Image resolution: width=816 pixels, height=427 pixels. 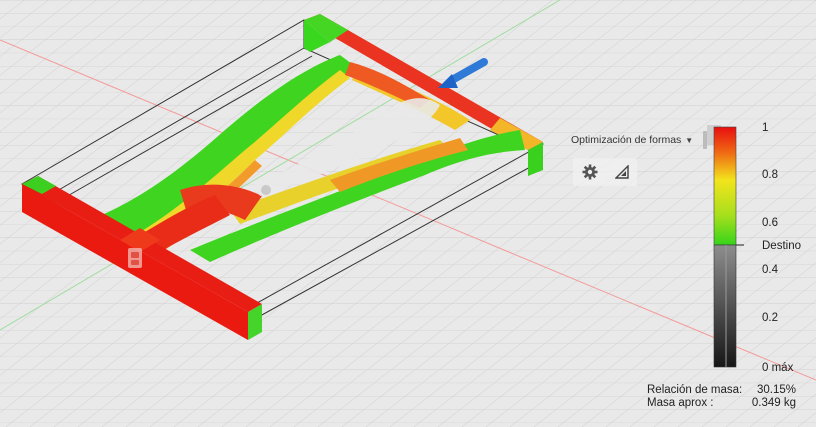 I want to click on mass-ratio-value: 30.15%, so click(x=776, y=390).